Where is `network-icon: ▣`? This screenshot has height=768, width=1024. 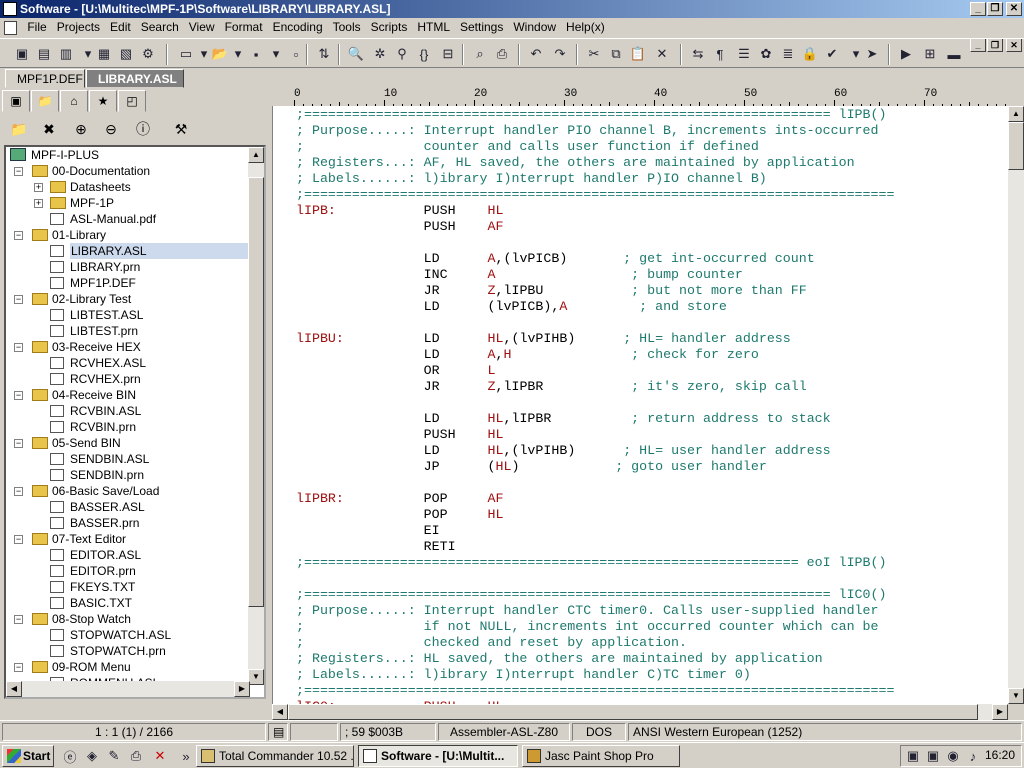 network-icon: ▣ is located at coordinates (913, 756).